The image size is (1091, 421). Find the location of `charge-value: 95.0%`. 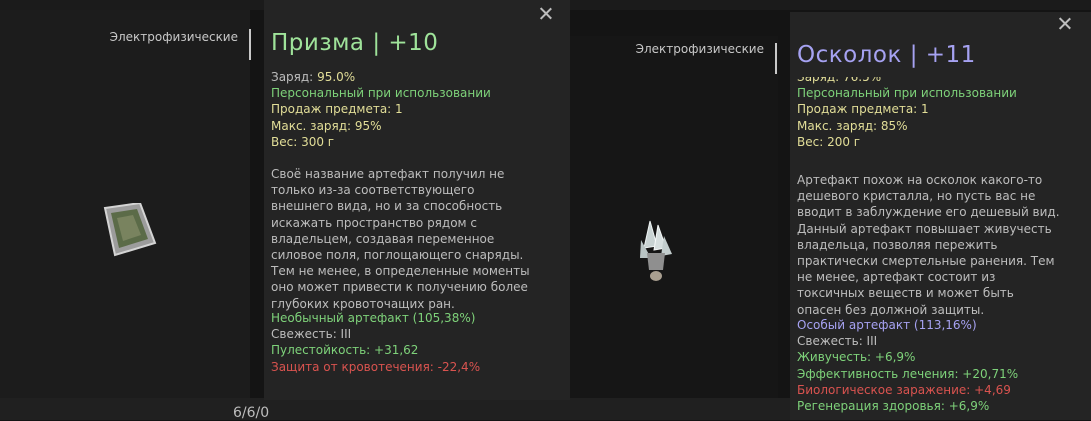

charge-value: 95.0% is located at coordinates (336, 77).